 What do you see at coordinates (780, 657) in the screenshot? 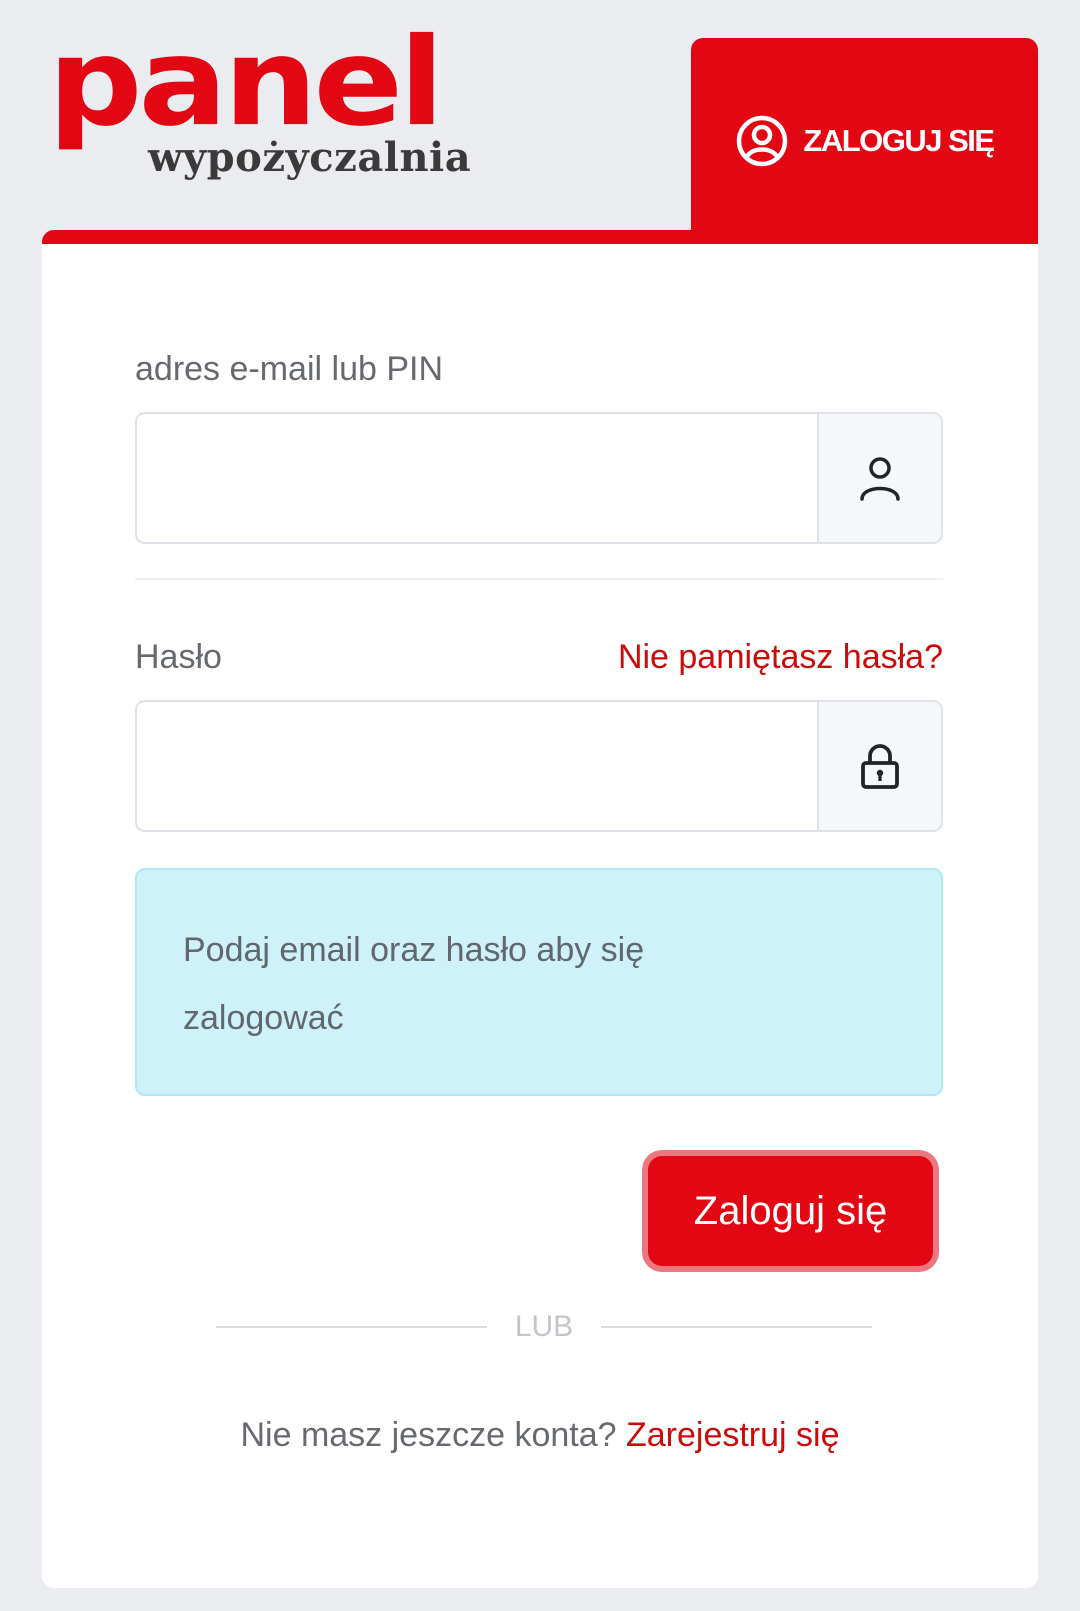
I see `forgot-password-link: Nie pamiętasz hasła?` at bounding box center [780, 657].